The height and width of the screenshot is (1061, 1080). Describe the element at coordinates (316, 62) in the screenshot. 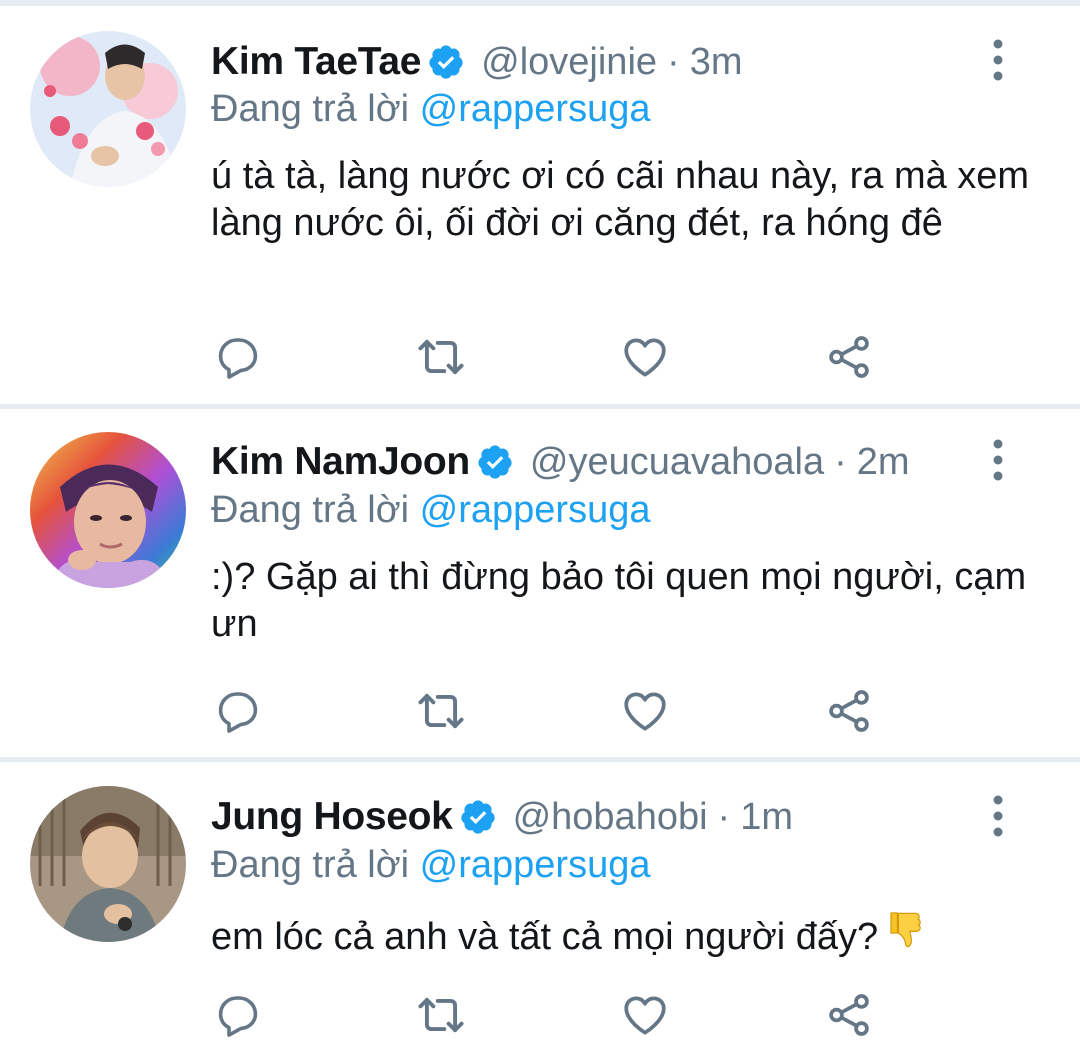

I see `display-name: Kim TaeTae` at that location.